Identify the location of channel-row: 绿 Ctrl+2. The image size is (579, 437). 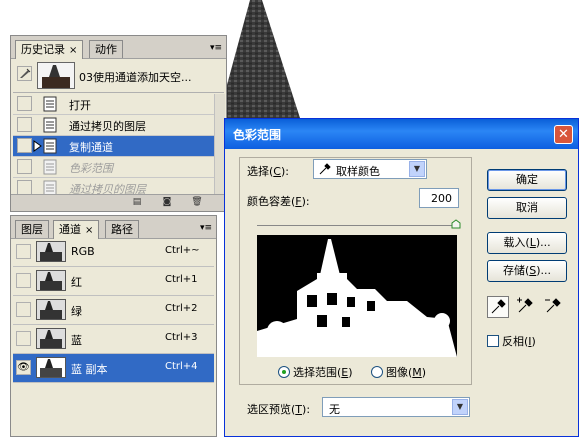
(113, 310).